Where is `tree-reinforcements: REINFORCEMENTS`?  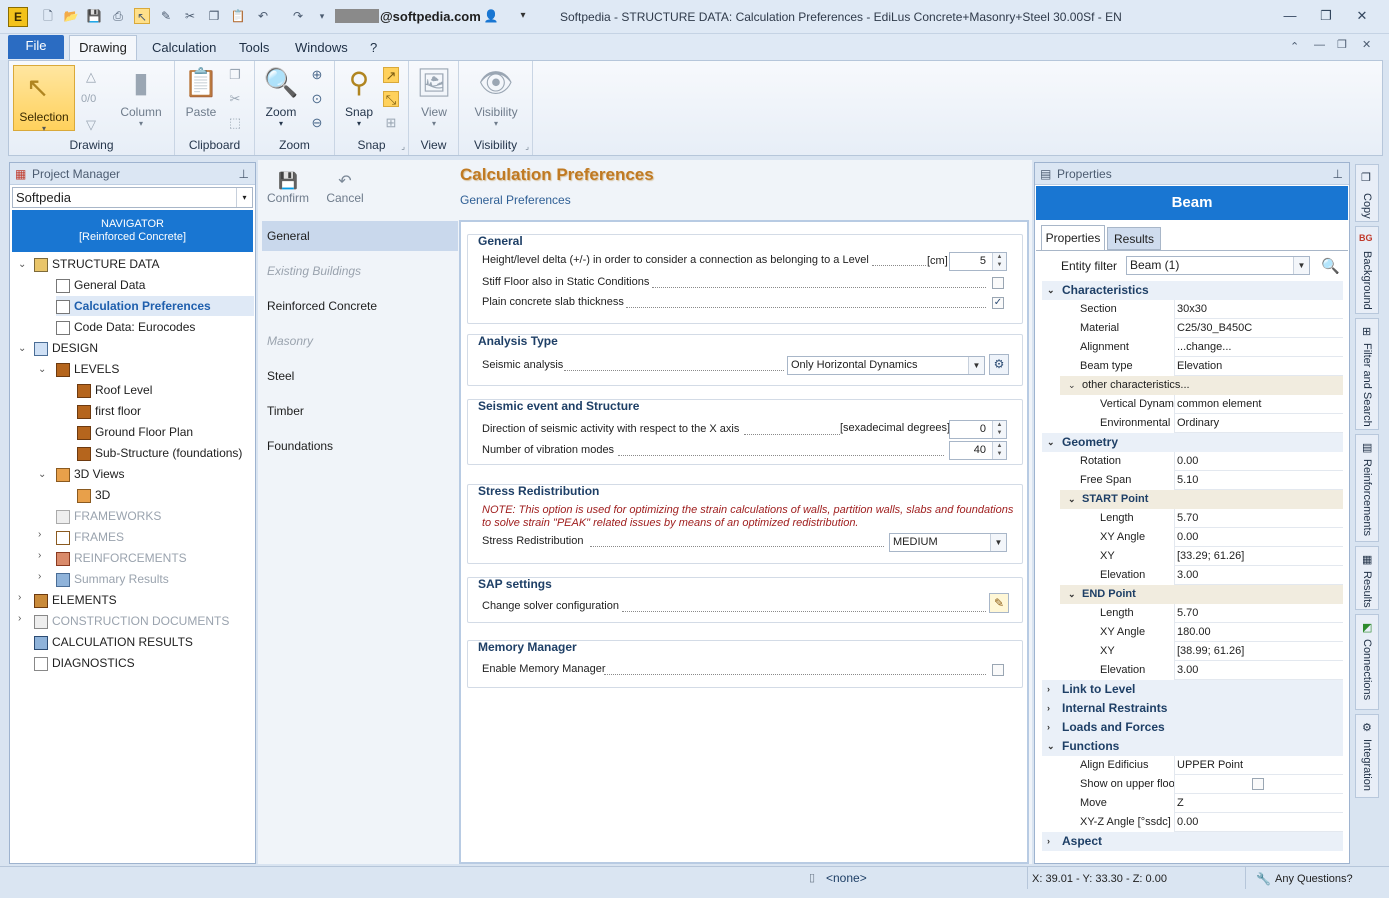
tree-reinforcements: REINFORCEMENTS is located at coordinates (121, 558).